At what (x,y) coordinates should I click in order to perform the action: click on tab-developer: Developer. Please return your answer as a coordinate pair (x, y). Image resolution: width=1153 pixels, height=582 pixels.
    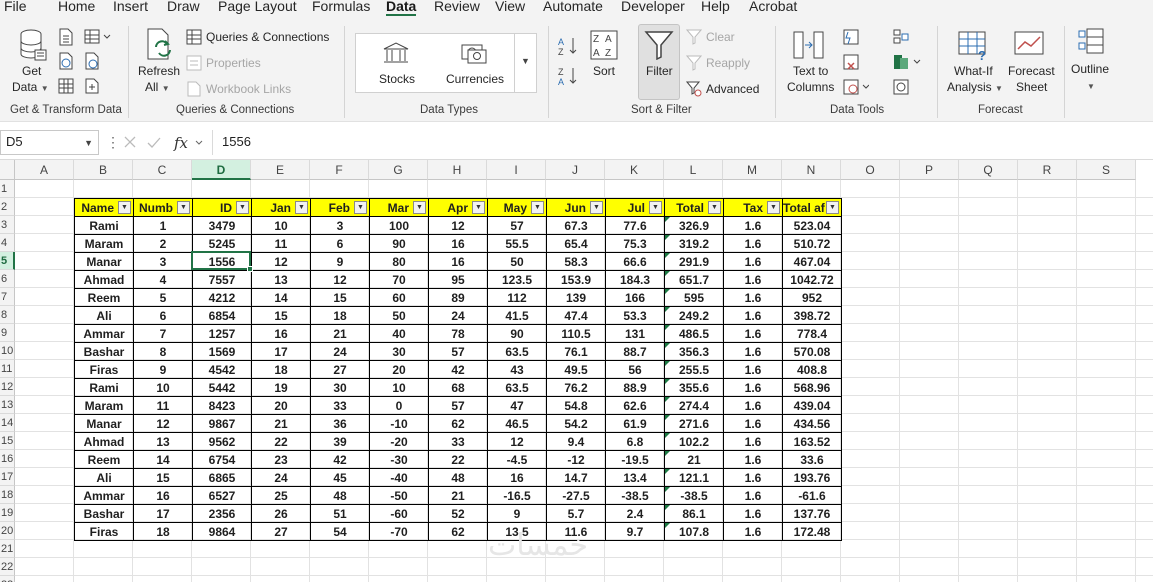
    Looking at the image, I should click on (653, 7).